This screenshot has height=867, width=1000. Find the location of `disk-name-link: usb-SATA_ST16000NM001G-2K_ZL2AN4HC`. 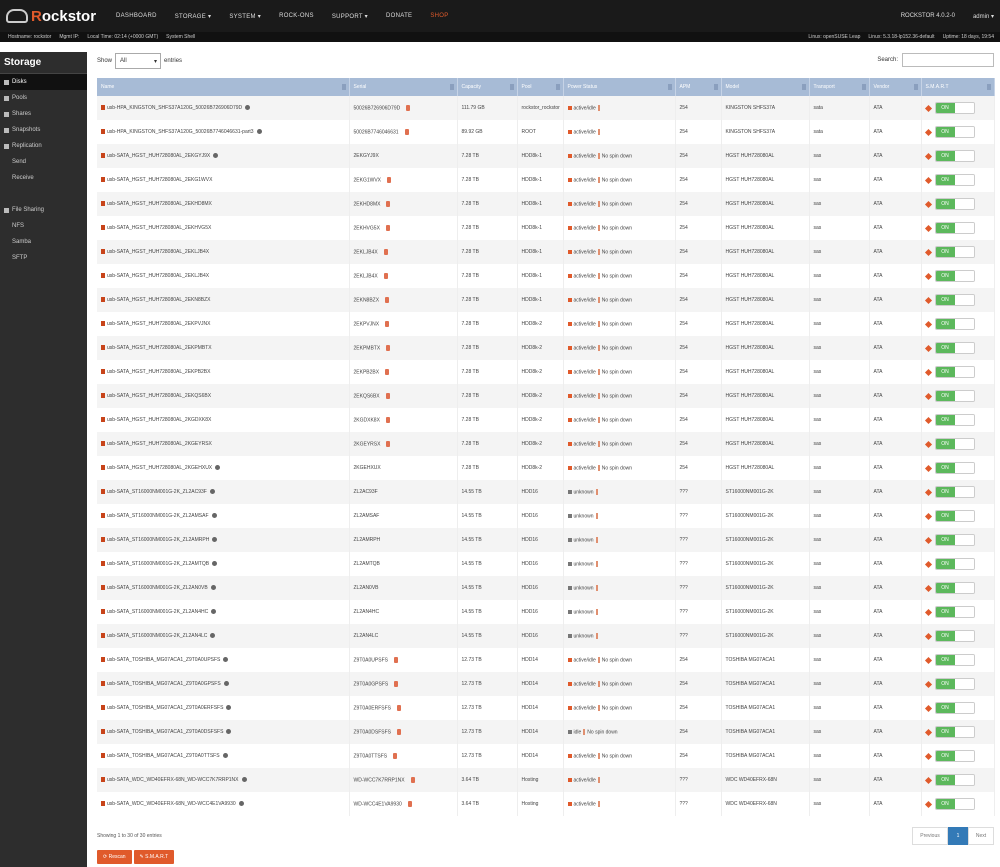

disk-name-link: usb-SATA_ST16000NM001G-2K_ZL2AN4HC is located at coordinates (157, 612).